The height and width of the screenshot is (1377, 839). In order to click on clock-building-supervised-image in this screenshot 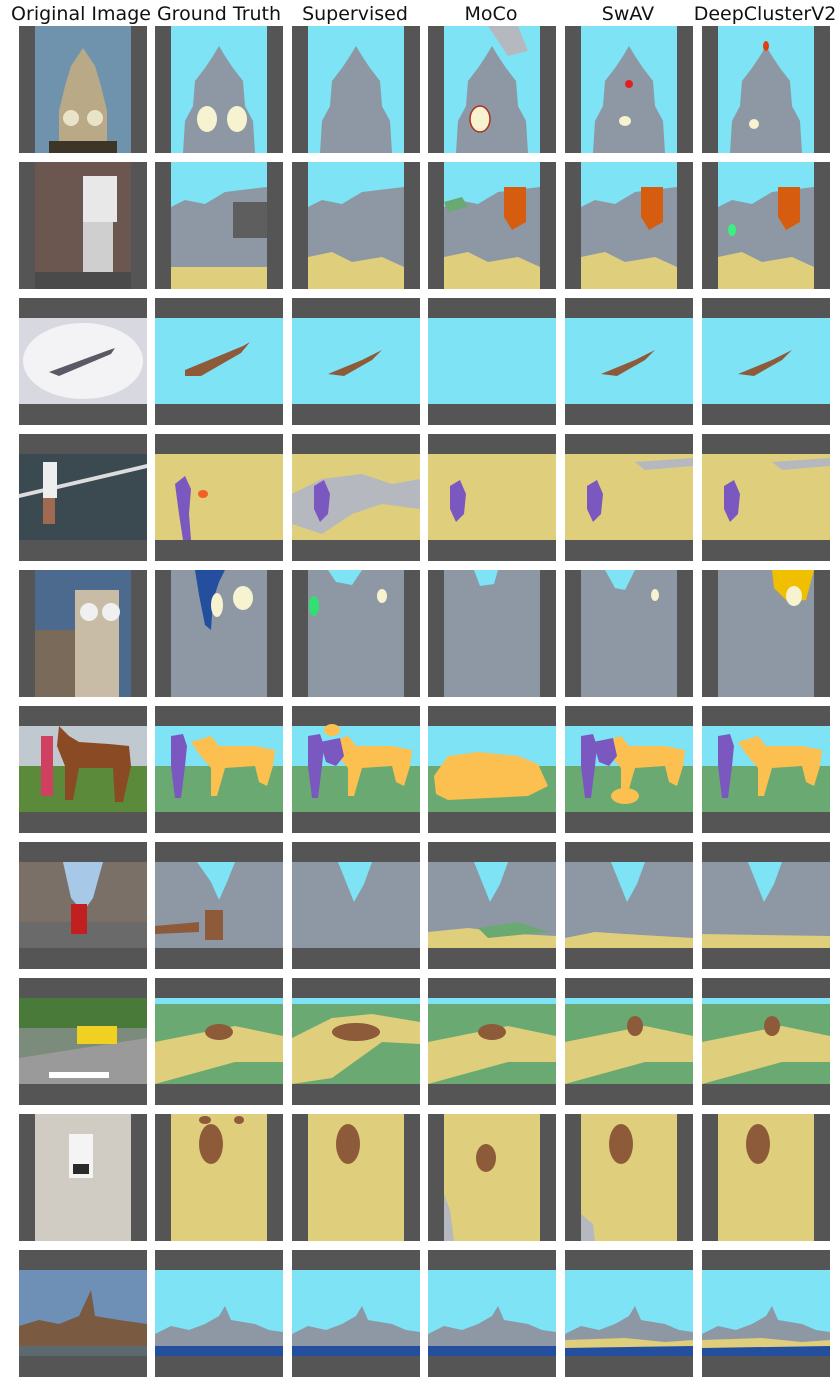, I will do `click(356, 633)`.